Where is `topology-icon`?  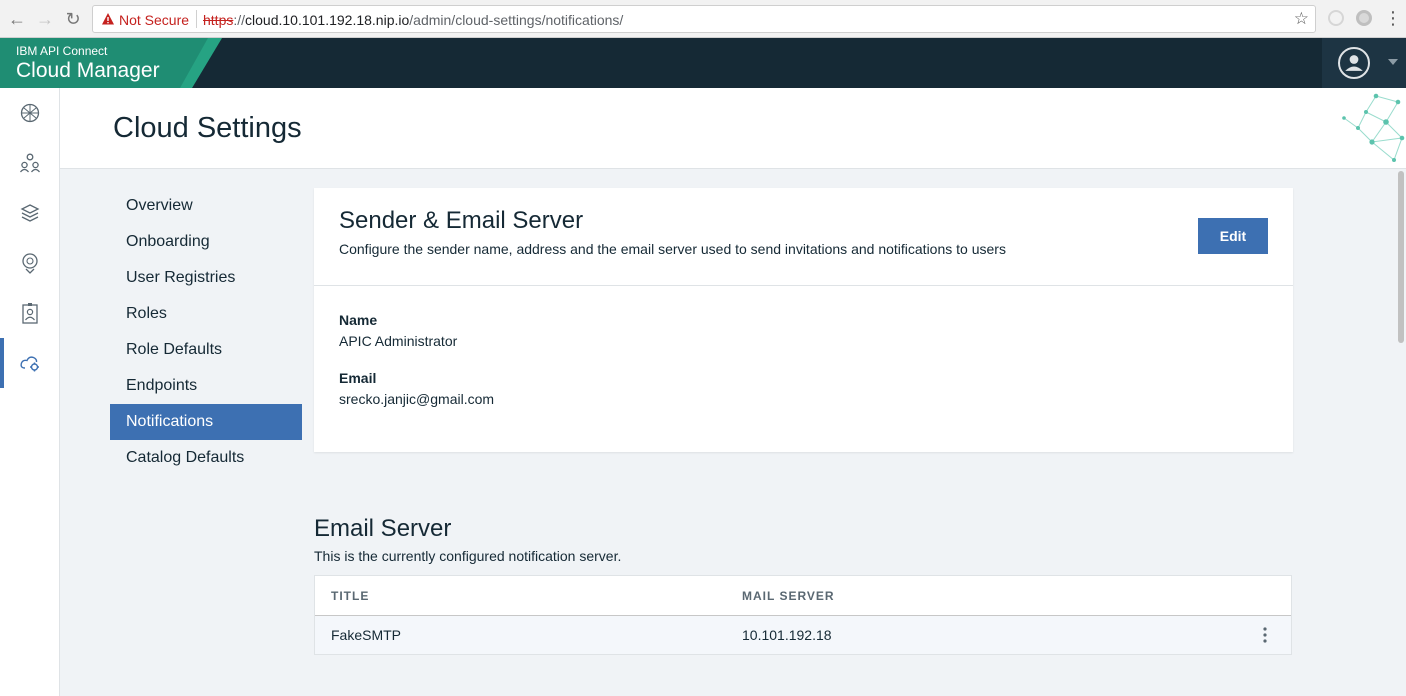 topology-icon is located at coordinates (30, 263).